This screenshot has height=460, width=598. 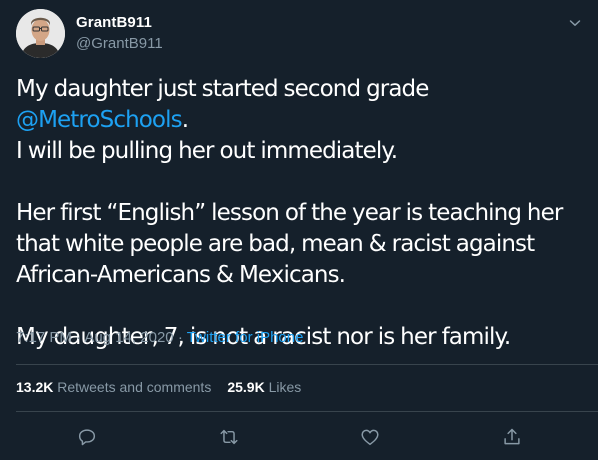 I want to click on likes-count: 25.9K, so click(x=246, y=387).